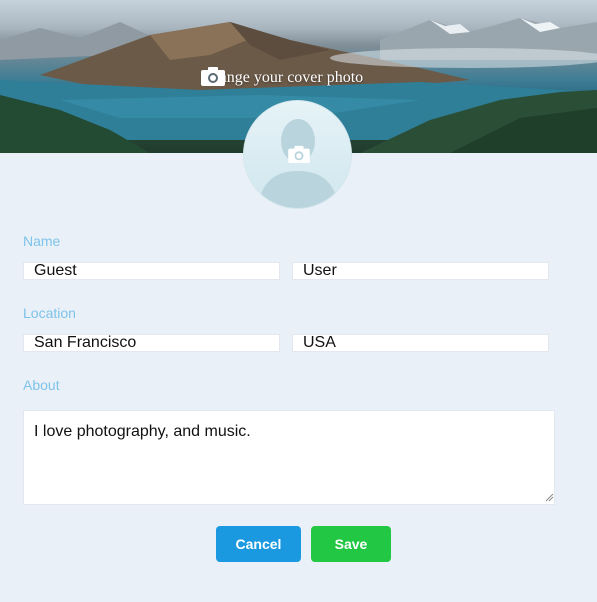 This screenshot has width=597, height=602. Describe the element at coordinates (289, 457) in the screenshot. I see `about-textarea: I love photography, and music.` at that location.